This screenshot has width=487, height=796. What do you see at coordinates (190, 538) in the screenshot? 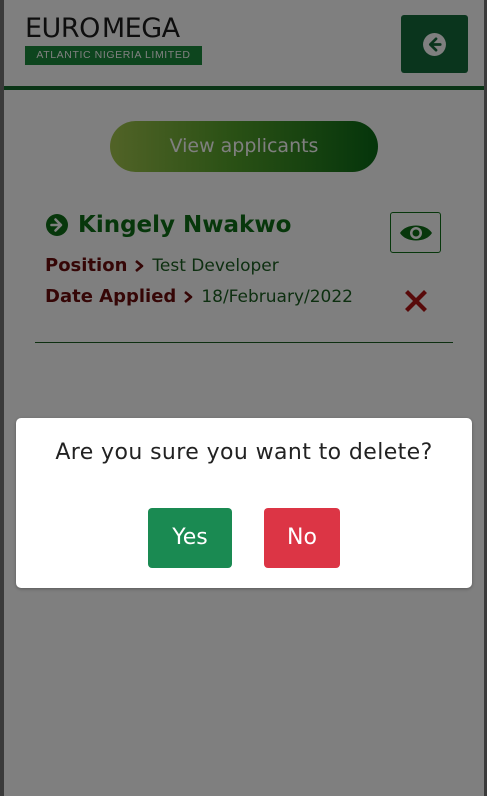
I see `yes-button: Yes` at bounding box center [190, 538].